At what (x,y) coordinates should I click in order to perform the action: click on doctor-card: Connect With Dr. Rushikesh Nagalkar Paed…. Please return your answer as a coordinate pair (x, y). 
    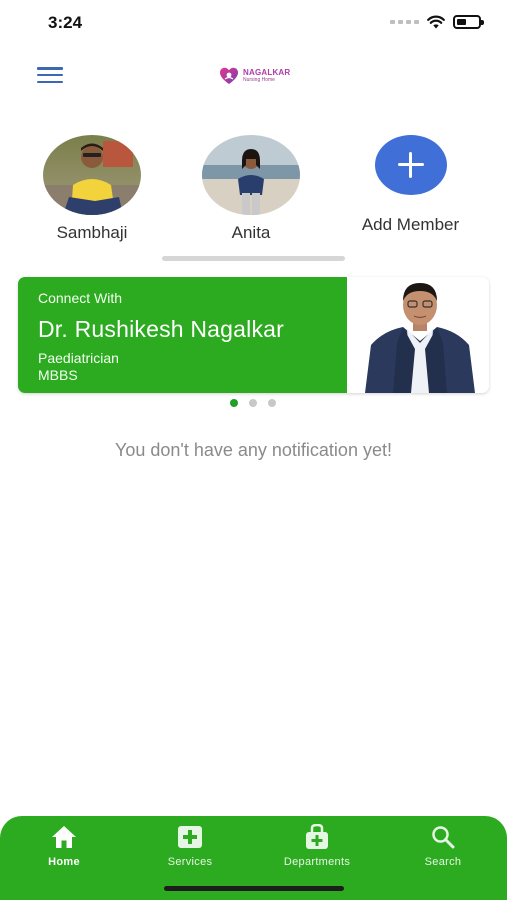
    Looking at the image, I should click on (253, 335).